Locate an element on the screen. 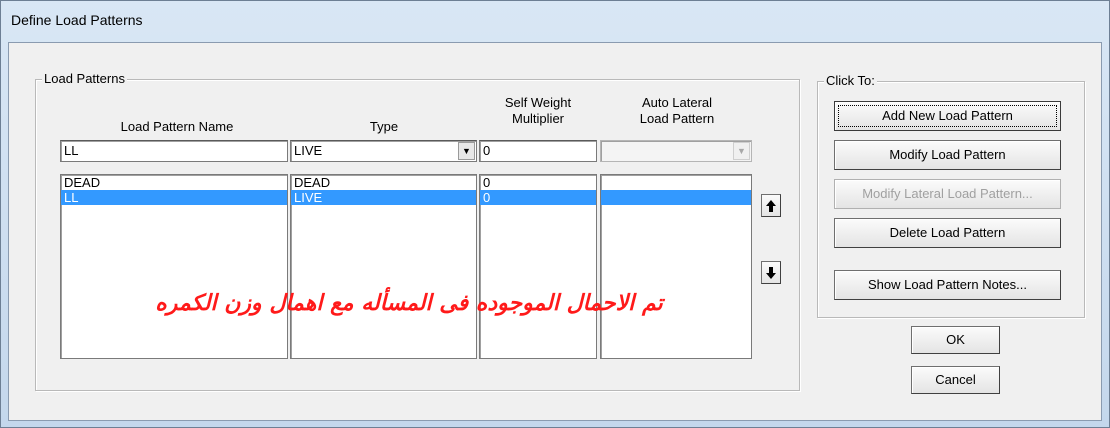 This screenshot has height=428, width=1110. type-dropdown-chevron-down-icon: ▼ is located at coordinates (466, 151).